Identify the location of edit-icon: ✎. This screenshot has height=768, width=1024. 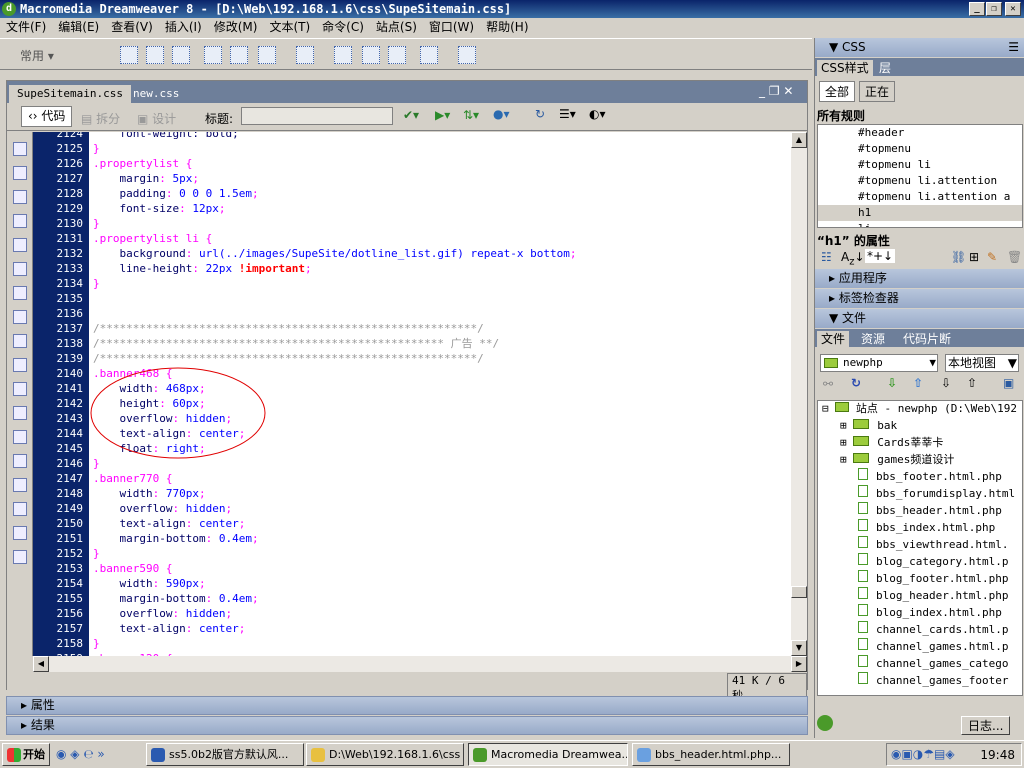
(992, 257).